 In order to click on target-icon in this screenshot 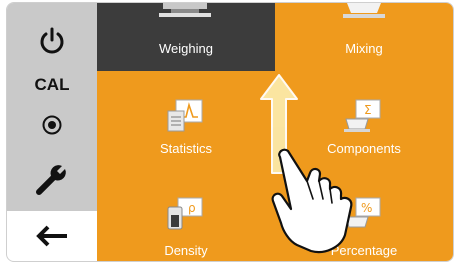, I will do `click(52, 125)`.